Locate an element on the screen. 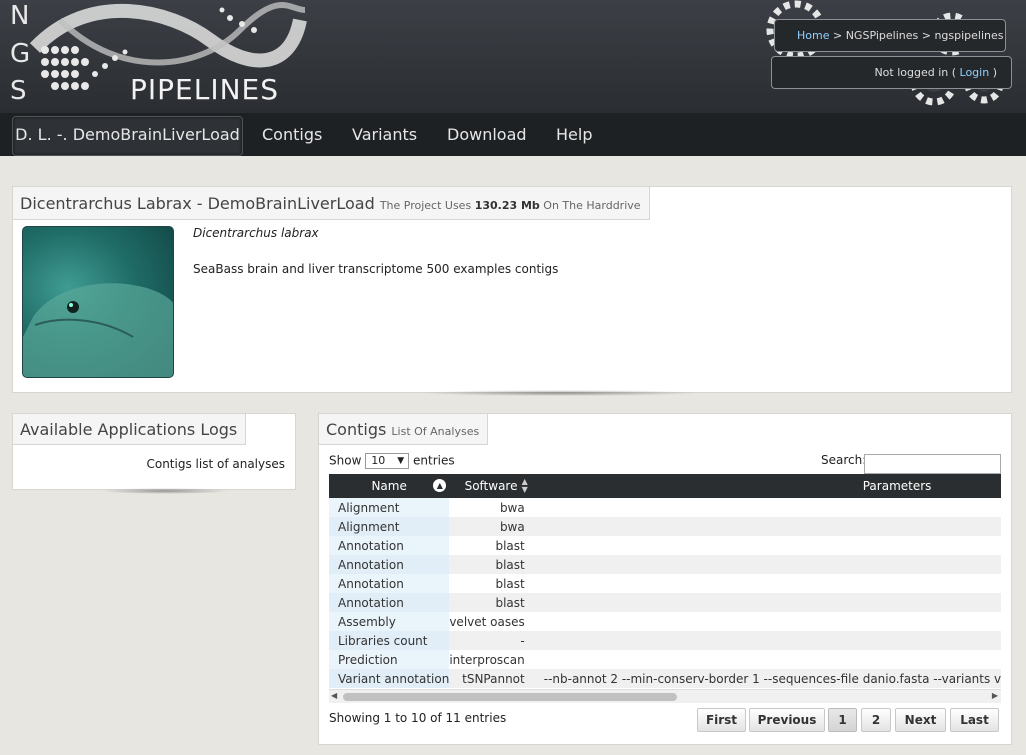 This screenshot has height=755, width=1026. next-page-button: Next is located at coordinates (920, 720).